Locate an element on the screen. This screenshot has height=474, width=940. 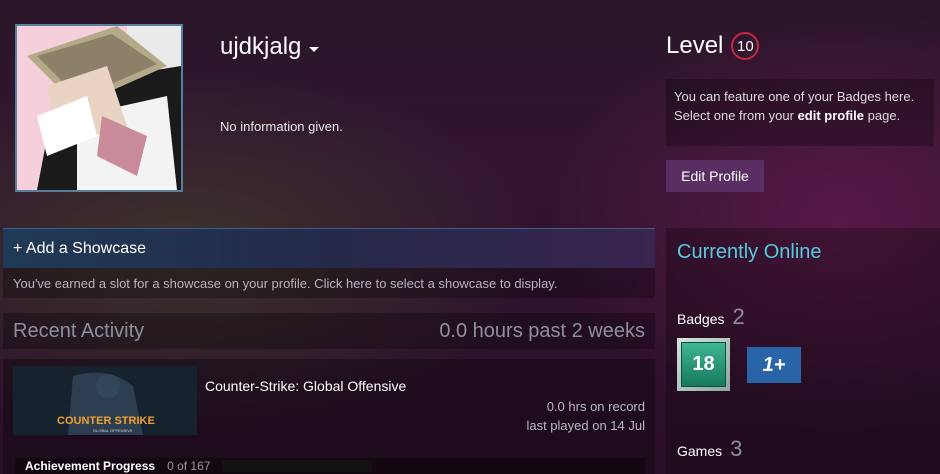
community-badge: 1+ is located at coordinates (774, 365).